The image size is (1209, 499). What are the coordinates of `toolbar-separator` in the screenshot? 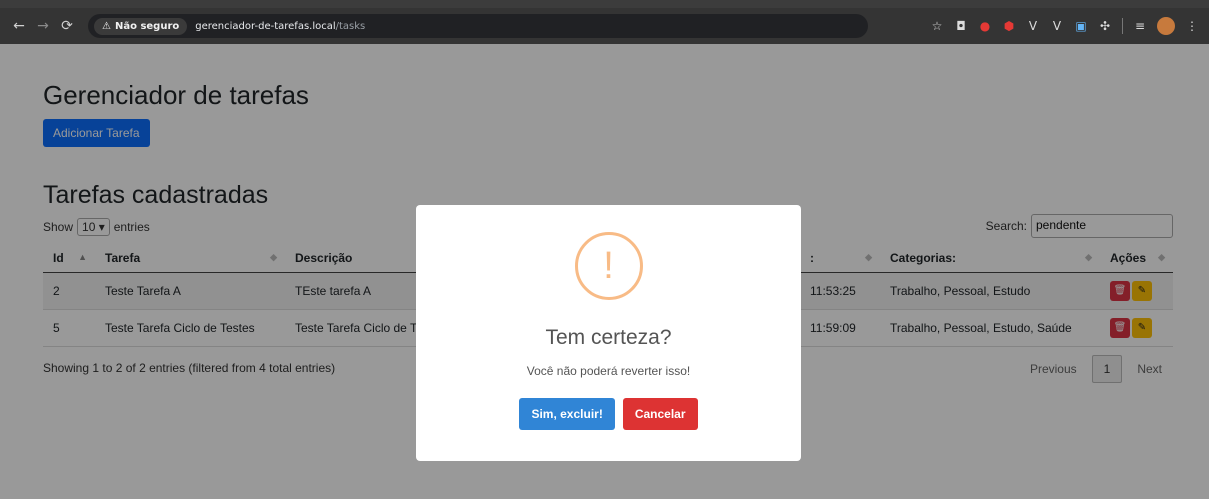 It's located at (1122, 26).